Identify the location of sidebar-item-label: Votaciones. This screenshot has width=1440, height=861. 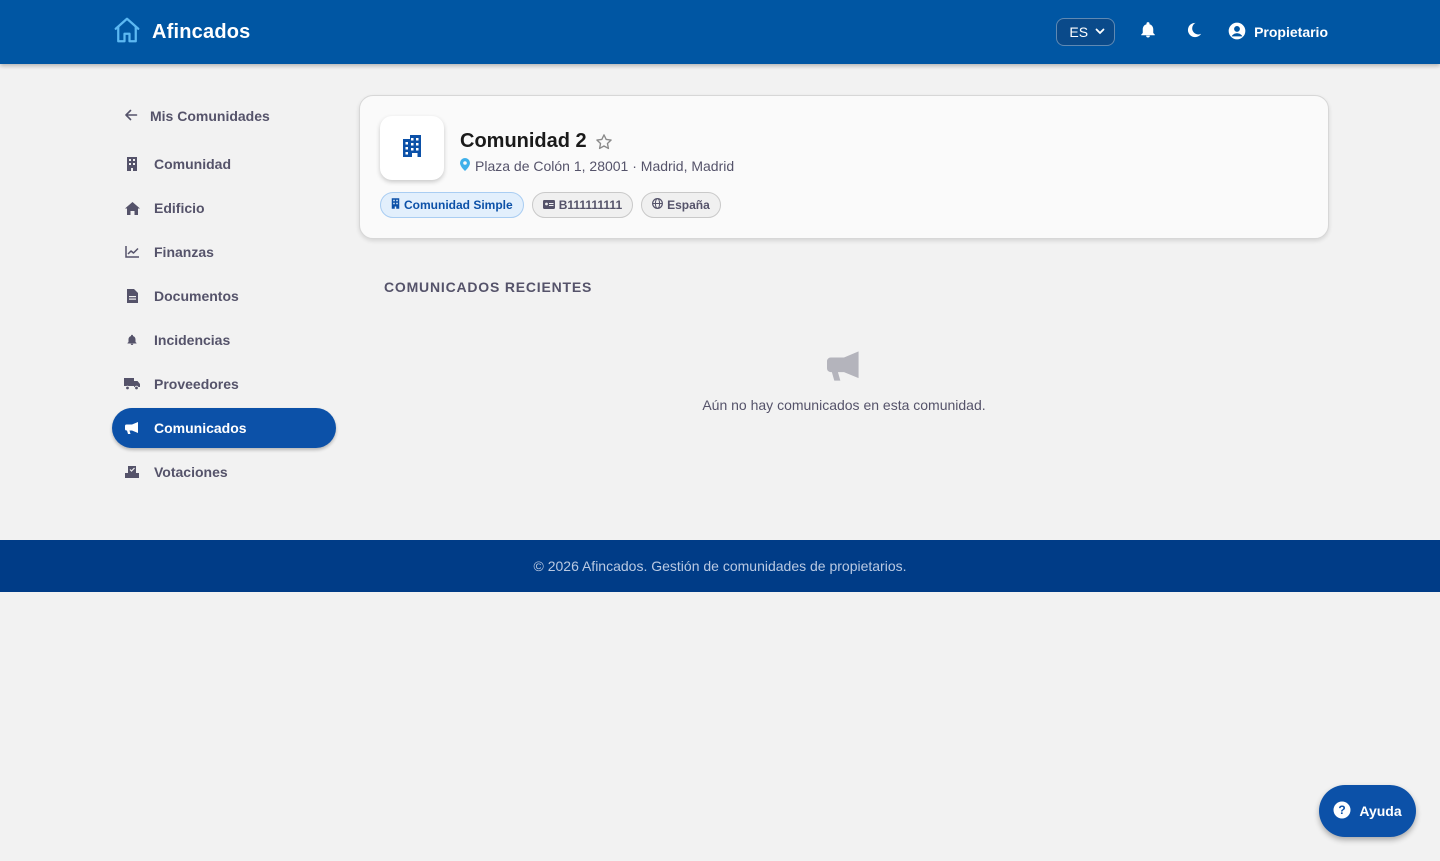
(191, 472).